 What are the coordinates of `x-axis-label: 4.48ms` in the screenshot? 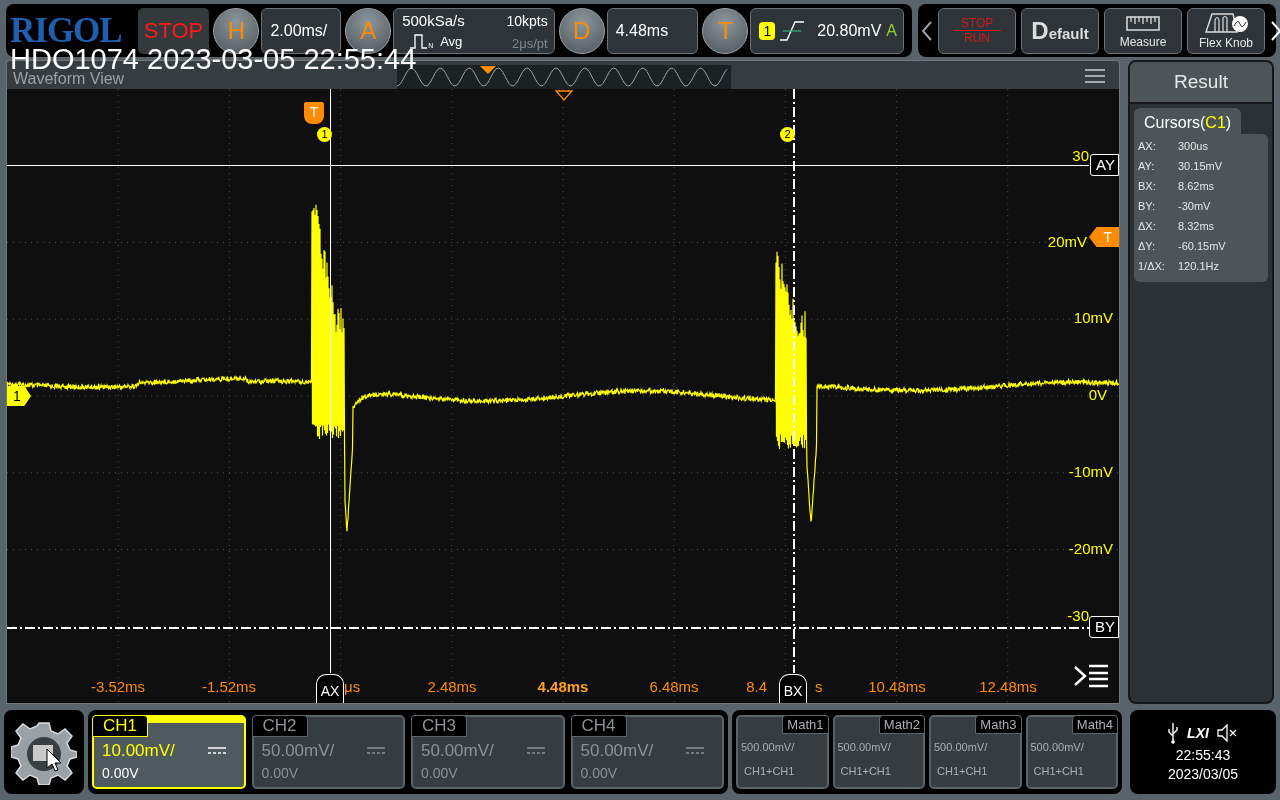 It's located at (563, 686).